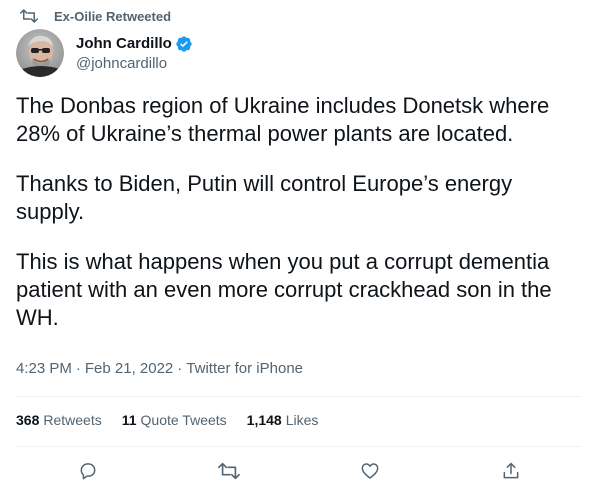 The height and width of the screenshot is (497, 598). Describe the element at coordinates (283, 420) in the screenshot. I see `likes-stat: 1,148 Likes` at that location.